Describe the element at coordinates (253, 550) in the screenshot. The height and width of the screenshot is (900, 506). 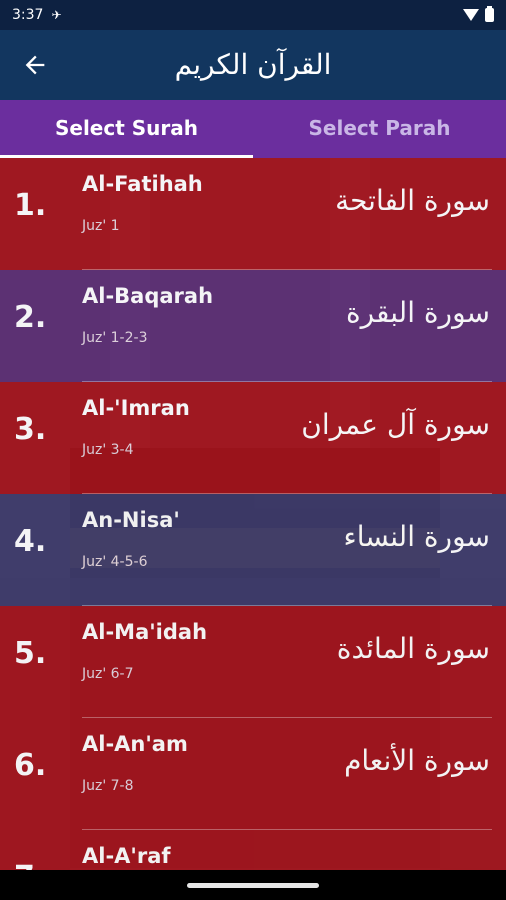
I see `surah-row: 4. An-Nisa' Juz' 4-5-6 سورة النساء` at that location.